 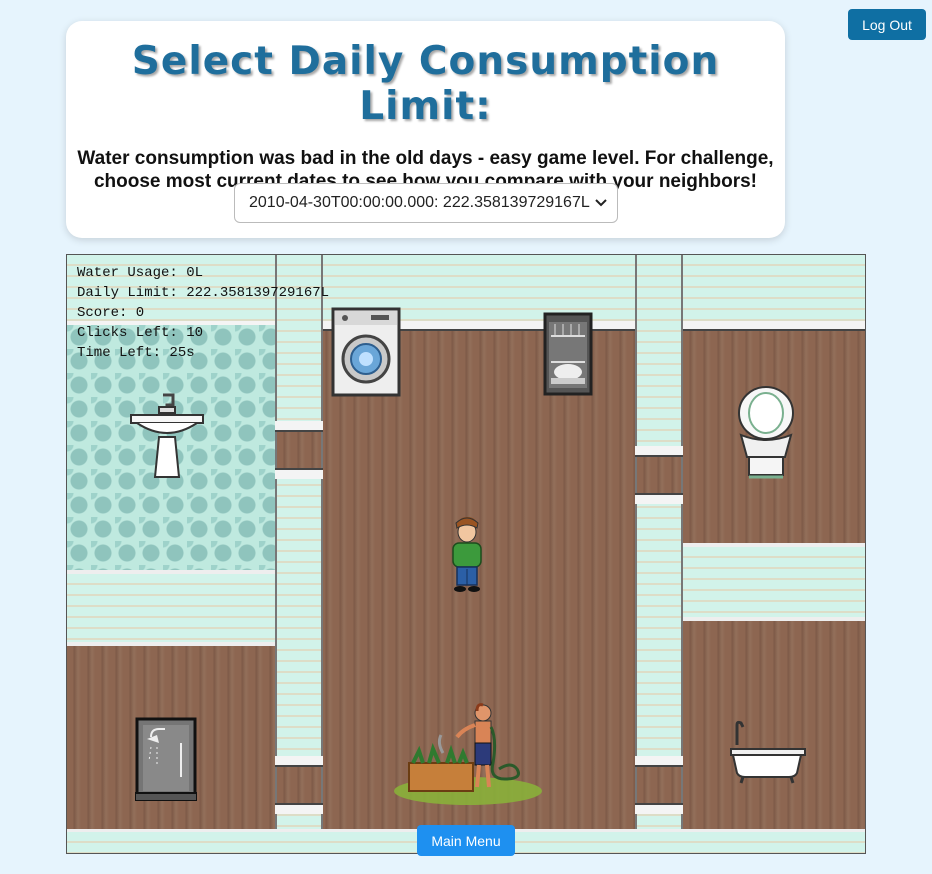 What do you see at coordinates (466, 840) in the screenshot?
I see `main-menu-button: Main Menu` at bounding box center [466, 840].